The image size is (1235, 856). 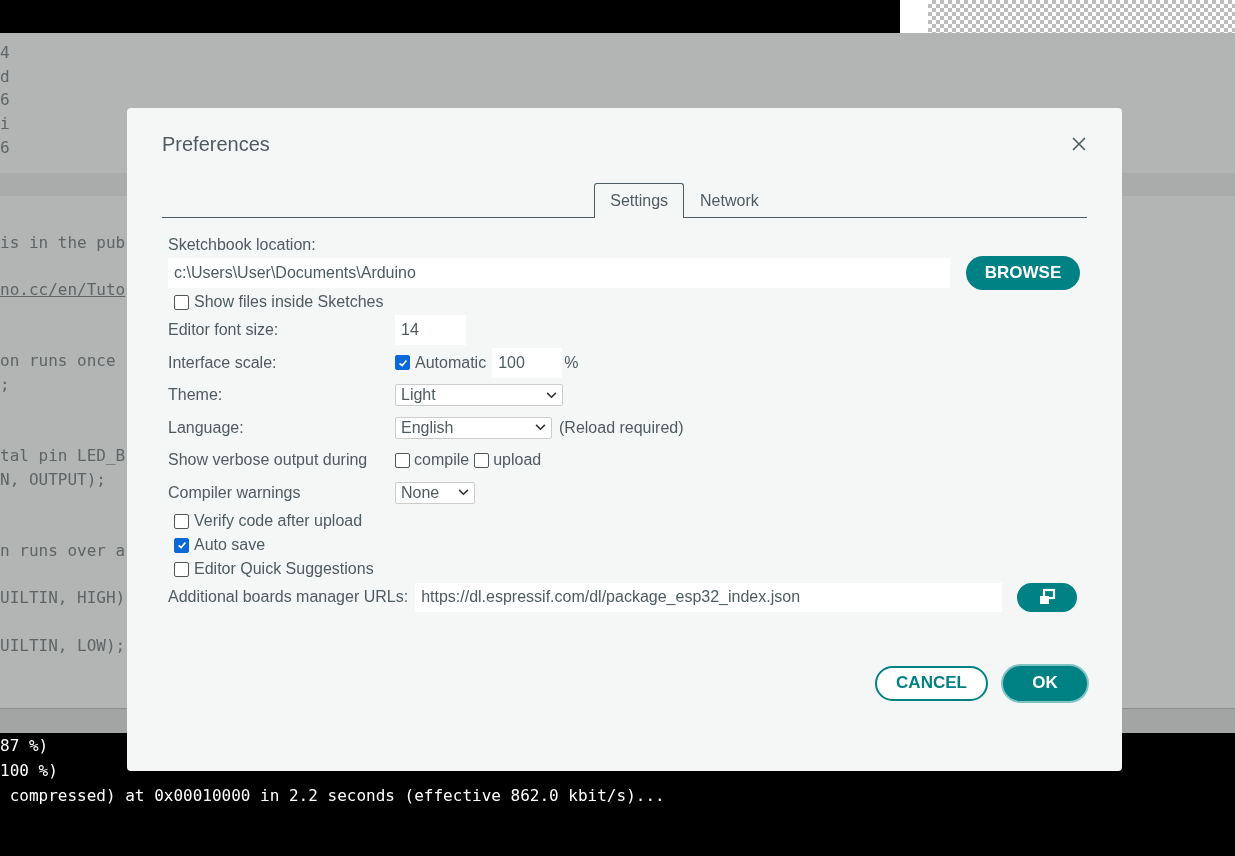 What do you see at coordinates (196, 395) in the screenshot?
I see `setting-label: Theme:` at bounding box center [196, 395].